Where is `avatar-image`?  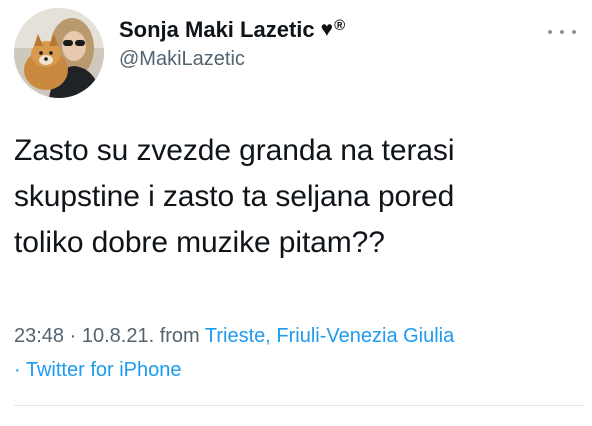 avatar-image is located at coordinates (59, 53).